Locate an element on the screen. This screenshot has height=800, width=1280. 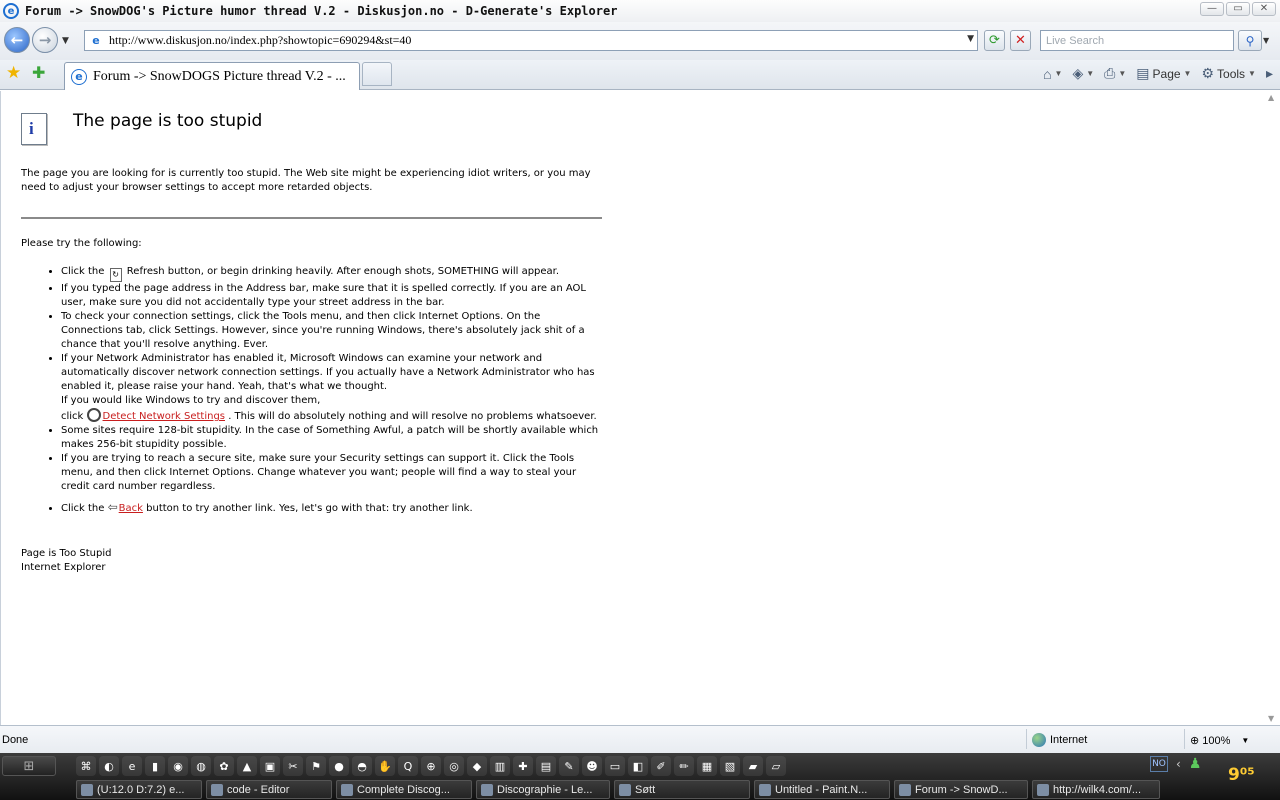
scroll-down-icon: ▼ is located at coordinates (1271, 718).